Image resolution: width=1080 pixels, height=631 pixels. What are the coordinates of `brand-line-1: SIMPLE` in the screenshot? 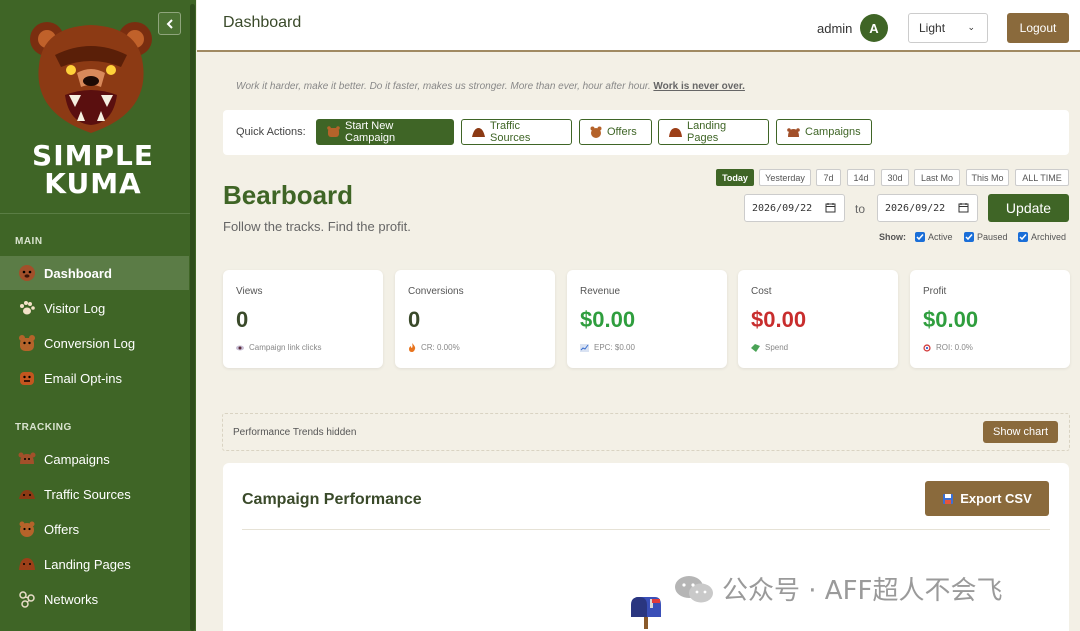 It's located at (93, 155).